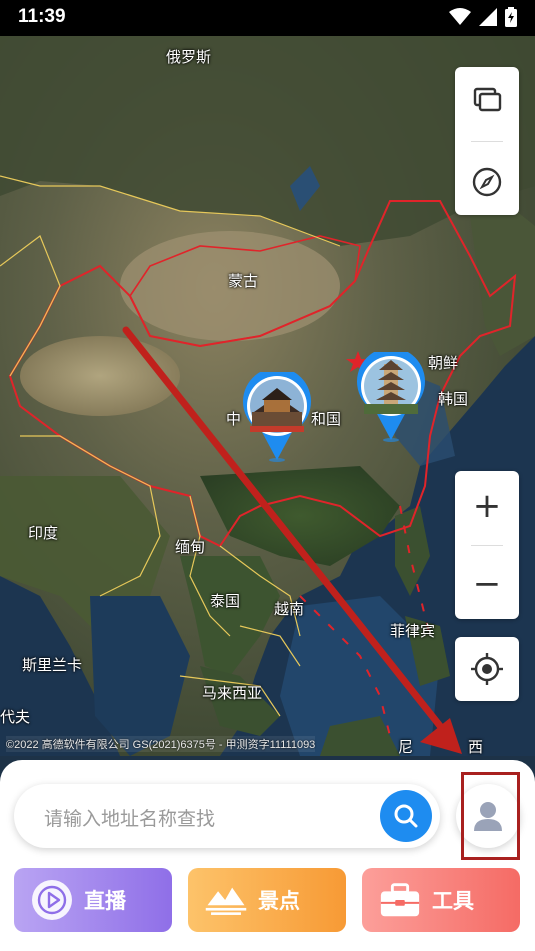 The height and width of the screenshot is (951, 535). I want to click on live-tile: 直播, so click(93, 900).